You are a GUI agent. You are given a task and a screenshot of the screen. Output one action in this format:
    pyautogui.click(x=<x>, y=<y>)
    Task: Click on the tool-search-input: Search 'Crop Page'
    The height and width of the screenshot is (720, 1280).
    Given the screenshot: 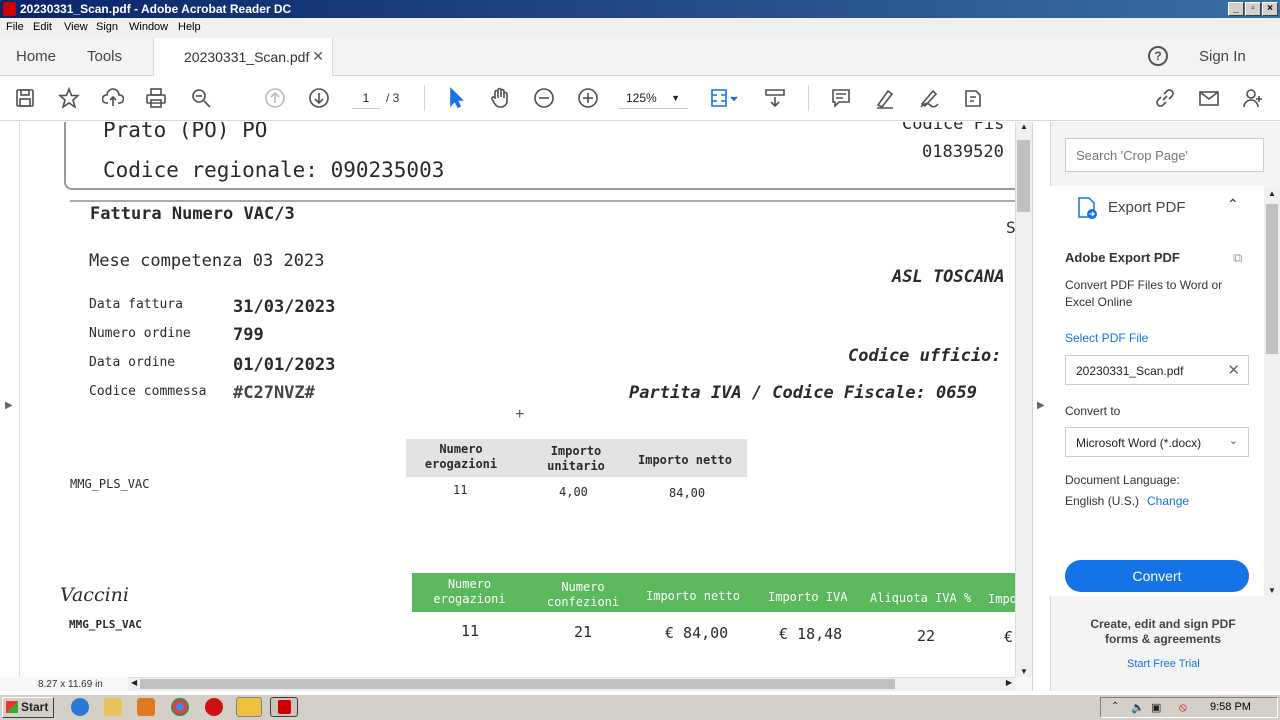 What is the action you would take?
    pyautogui.click(x=1164, y=155)
    